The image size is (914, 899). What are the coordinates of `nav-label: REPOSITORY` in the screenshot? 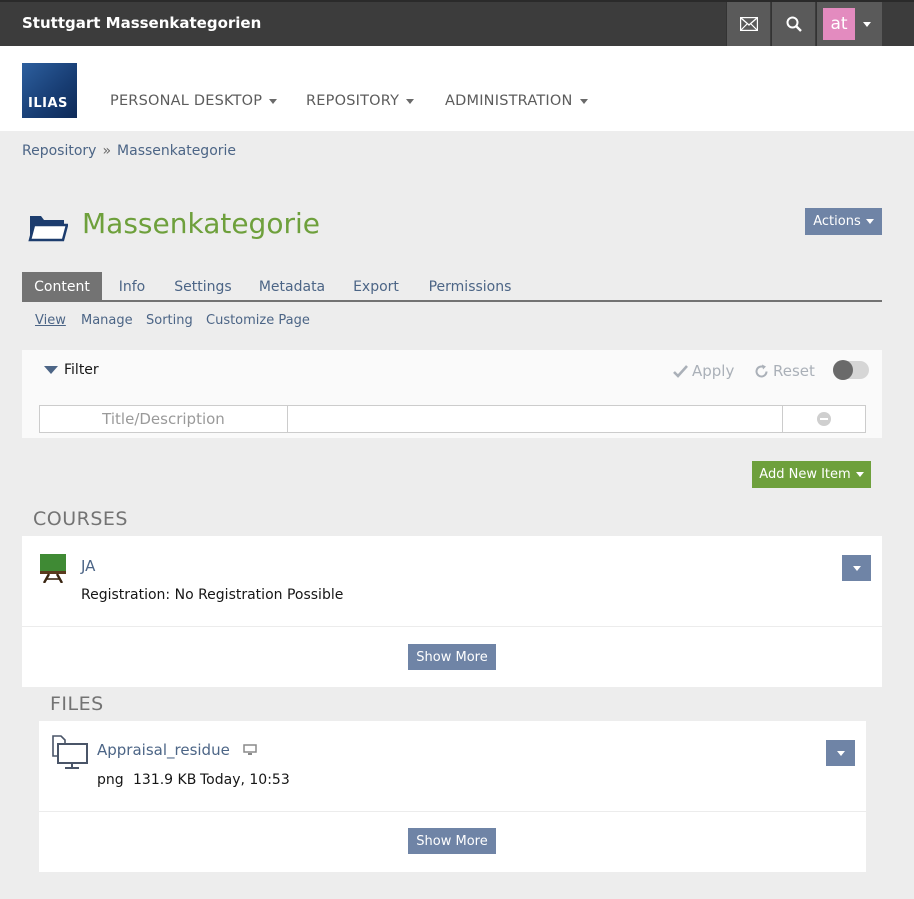 It's located at (353, 101).